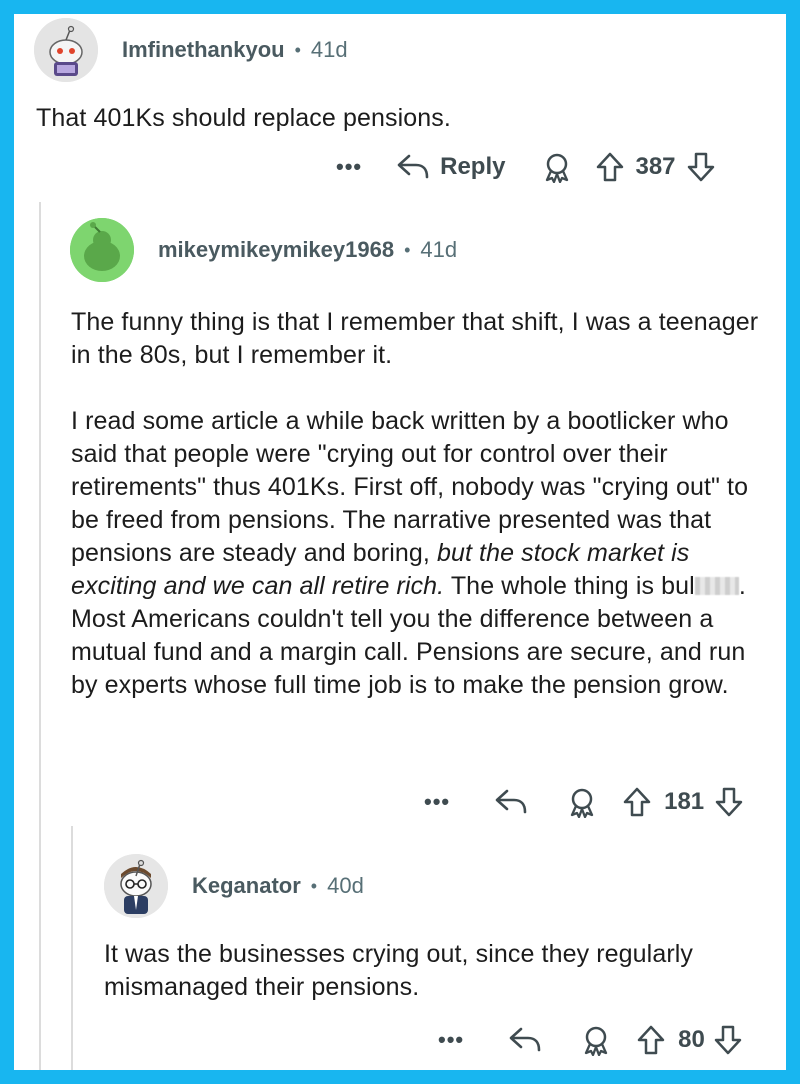  What do you see at coordinates (276, 250) in the screenshot?
I see `username: mikeymikeymikey1968` at bounding box center [276, 250].